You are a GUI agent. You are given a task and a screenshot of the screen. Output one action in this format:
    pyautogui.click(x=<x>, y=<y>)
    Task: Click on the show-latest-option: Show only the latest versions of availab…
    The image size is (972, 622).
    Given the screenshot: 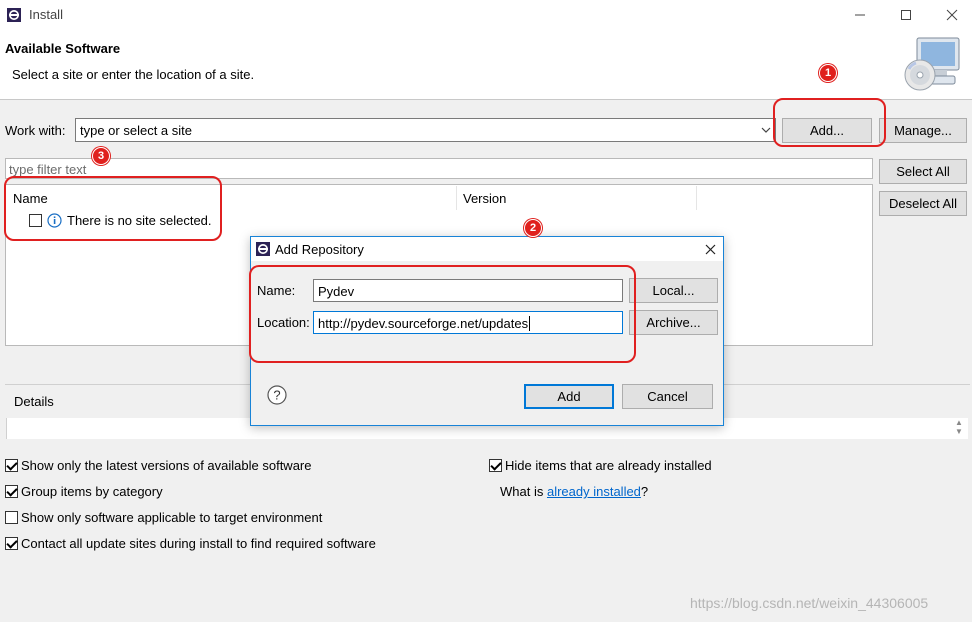 What is the action you would take?
    pyautogui.click(x=158, y=465)
    